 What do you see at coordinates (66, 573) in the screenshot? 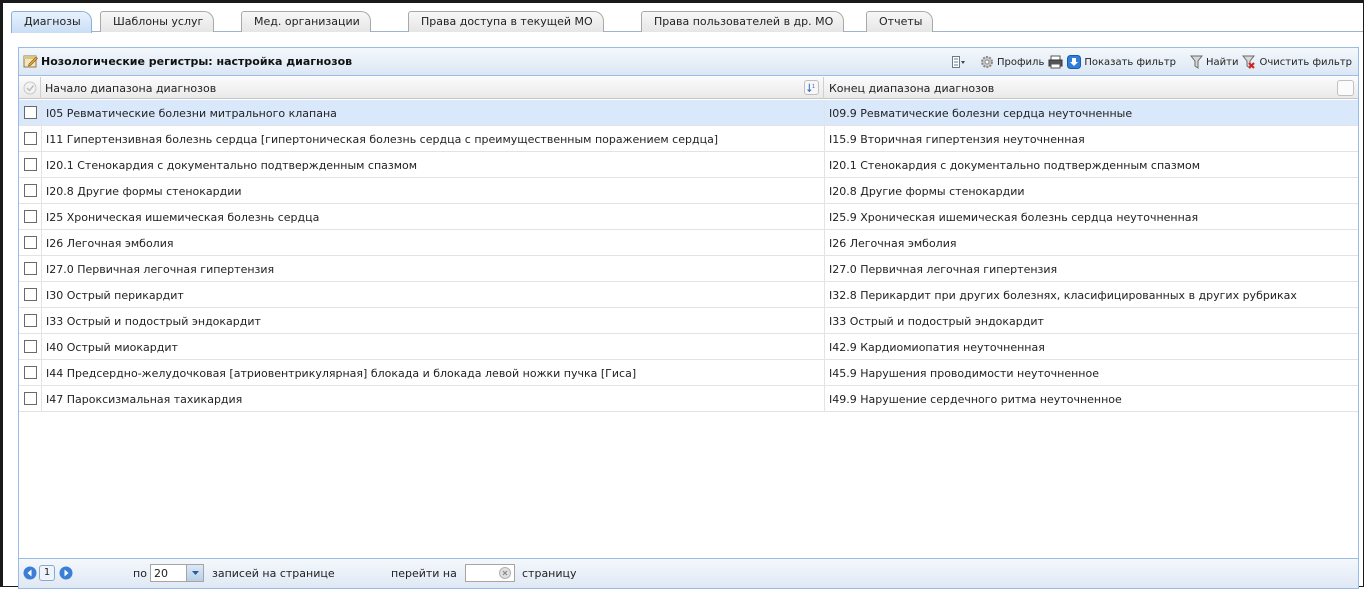
I see `next-page-icon` at bounding box center [66, 573].